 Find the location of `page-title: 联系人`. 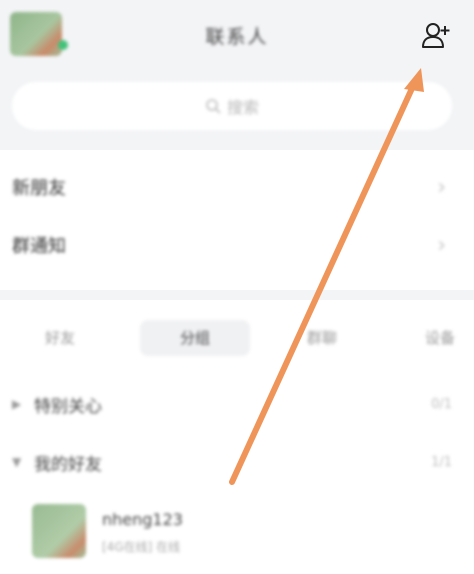

page-title: 联系人 is located at coordinates (237, 37).